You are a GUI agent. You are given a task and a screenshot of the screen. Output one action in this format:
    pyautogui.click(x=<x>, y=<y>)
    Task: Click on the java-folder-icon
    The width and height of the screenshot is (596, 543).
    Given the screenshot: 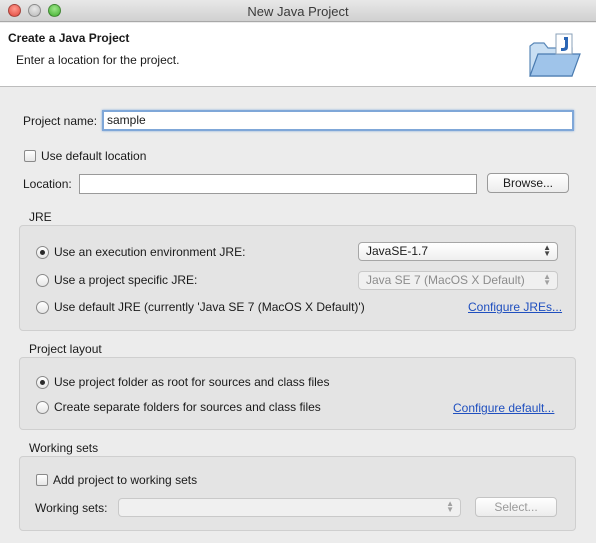 What is the action you would take?
    pyautogui.click(x=555, y=55)
    